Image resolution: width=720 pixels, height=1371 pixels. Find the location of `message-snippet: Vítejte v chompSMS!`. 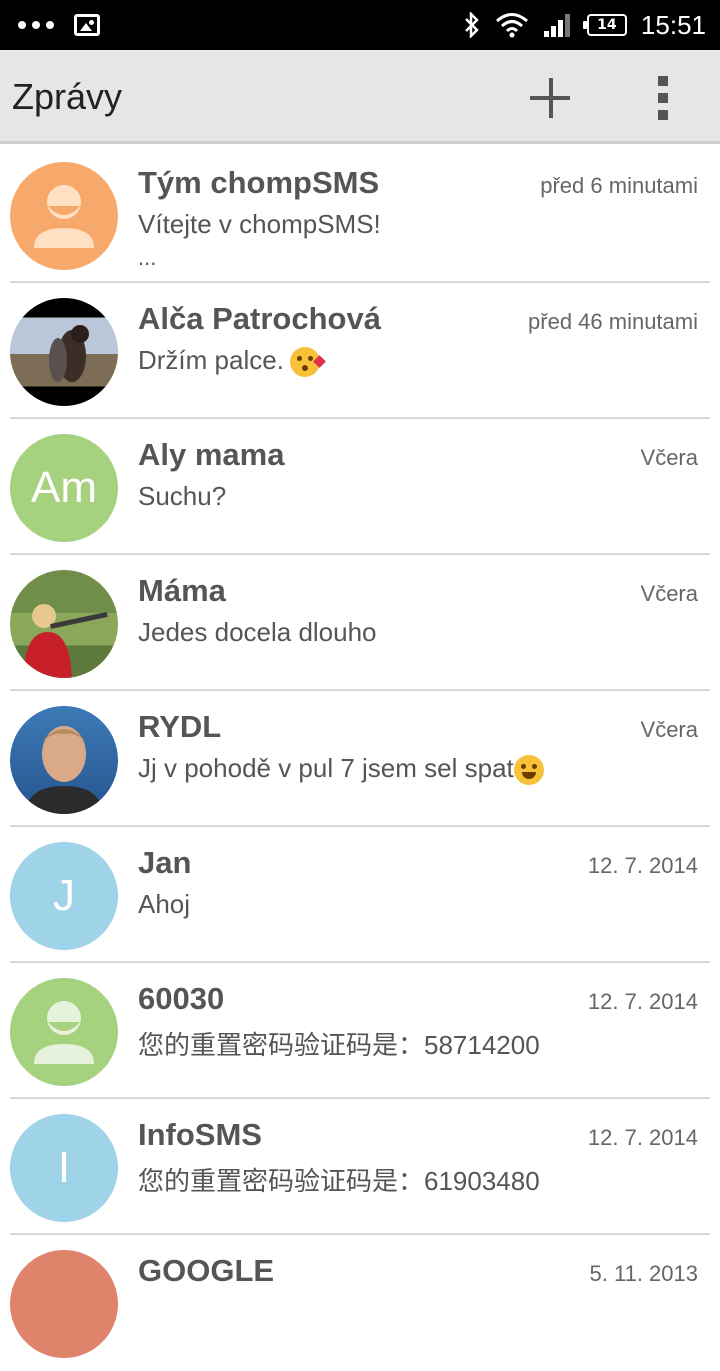

message-snippet: Vítejte v chompSMS! is located at coordinates (259, 224).